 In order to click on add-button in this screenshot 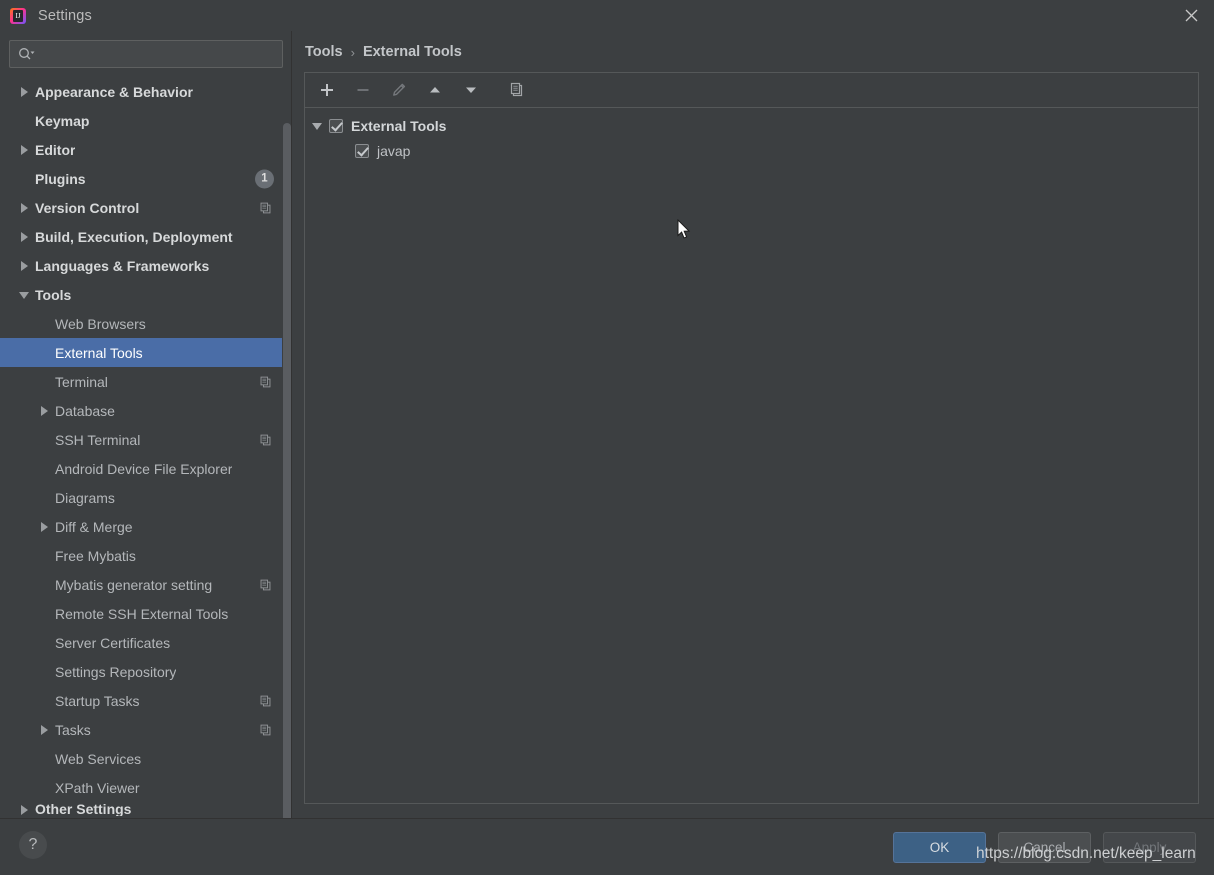, I will do `click(327, 90)`.